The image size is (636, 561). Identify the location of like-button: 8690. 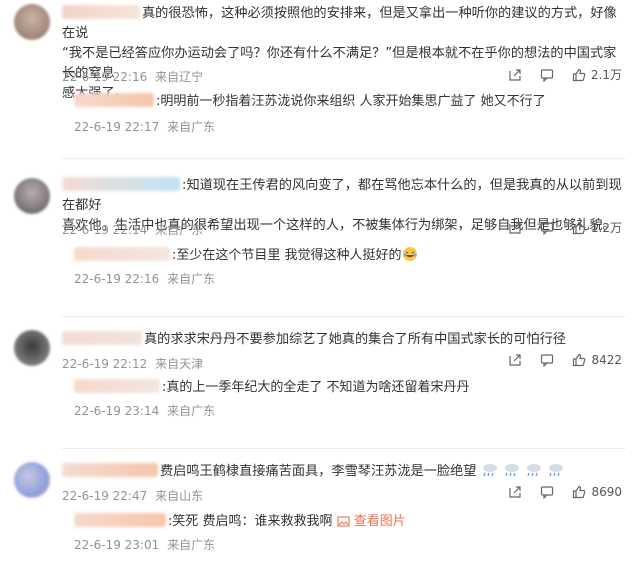
(597, 492).